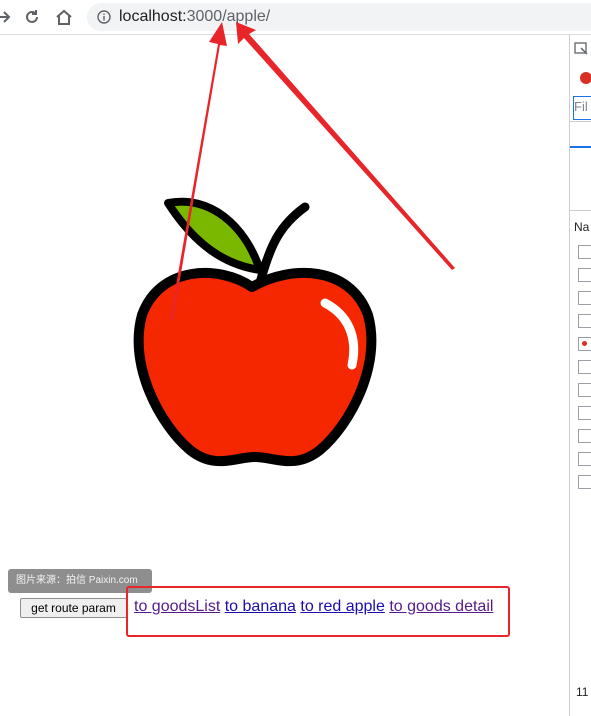 This screenshot has width=591, height=716. Describe the element at coordinates (104, 17) in the screenshot. I see `info-icon` at that location.